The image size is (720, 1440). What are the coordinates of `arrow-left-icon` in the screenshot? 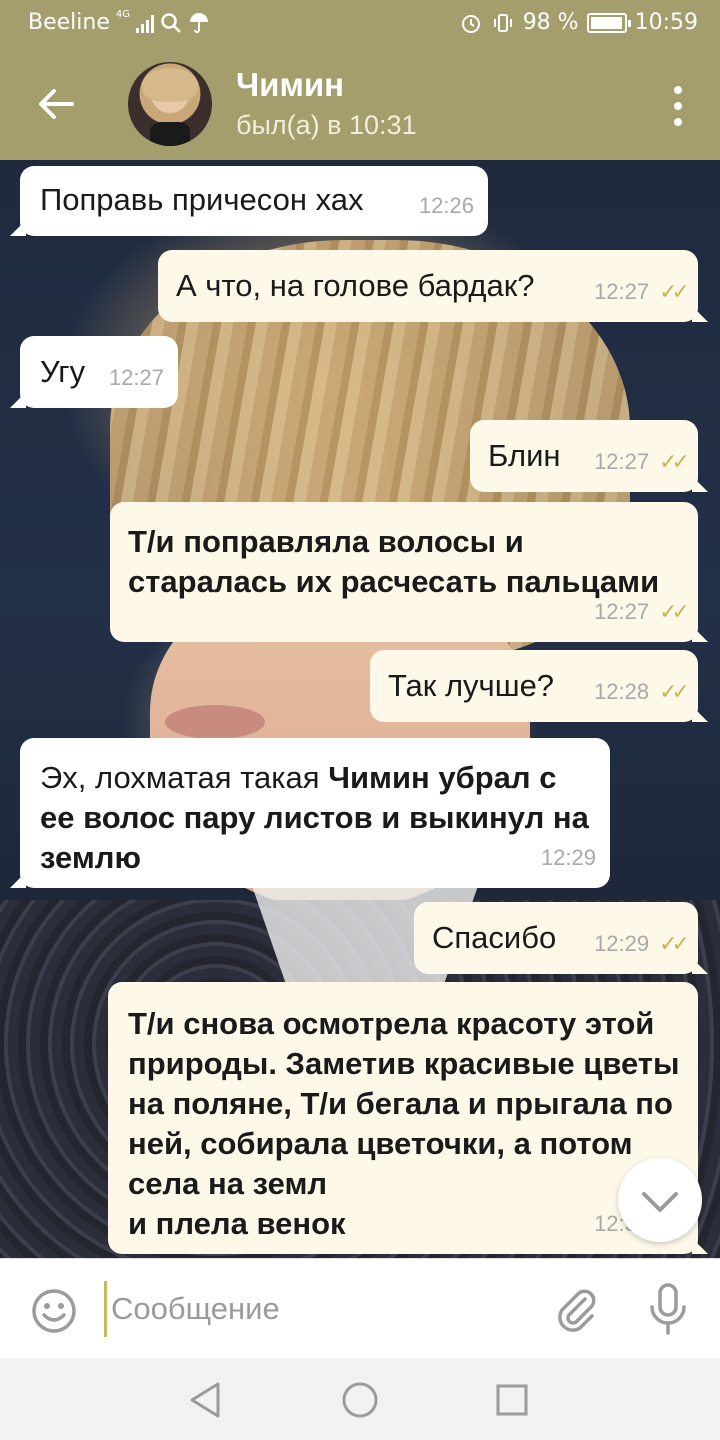 It's located at (56, 104).